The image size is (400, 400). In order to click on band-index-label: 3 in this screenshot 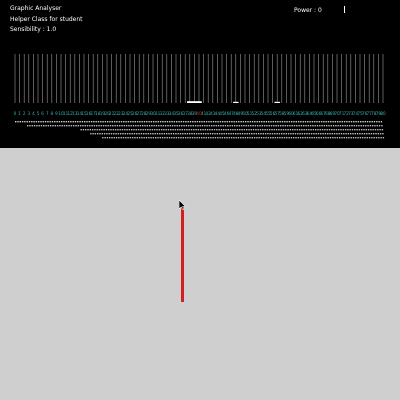, I will do `click(28, 113)`.